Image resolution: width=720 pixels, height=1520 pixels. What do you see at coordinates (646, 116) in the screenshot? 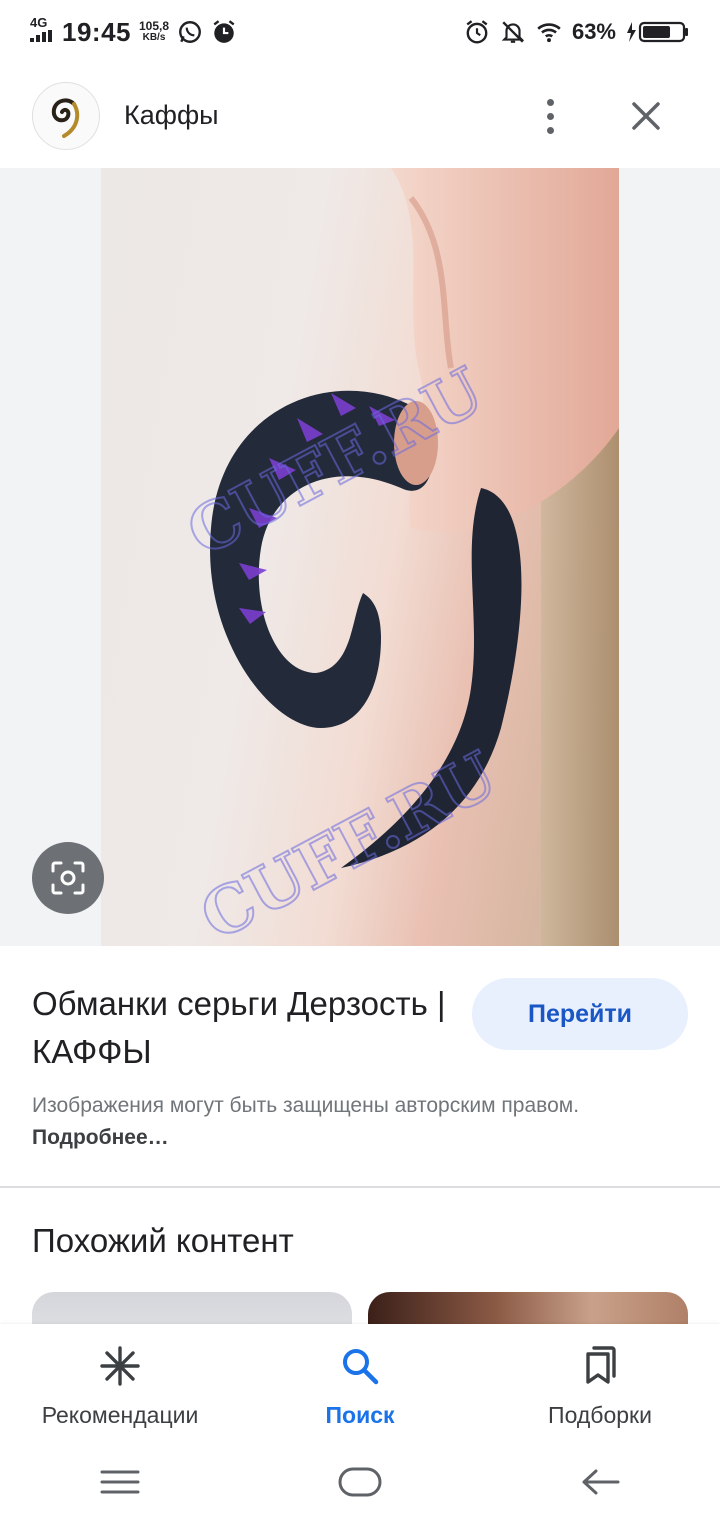
I see `close-button` at bounding box center [646, 116].